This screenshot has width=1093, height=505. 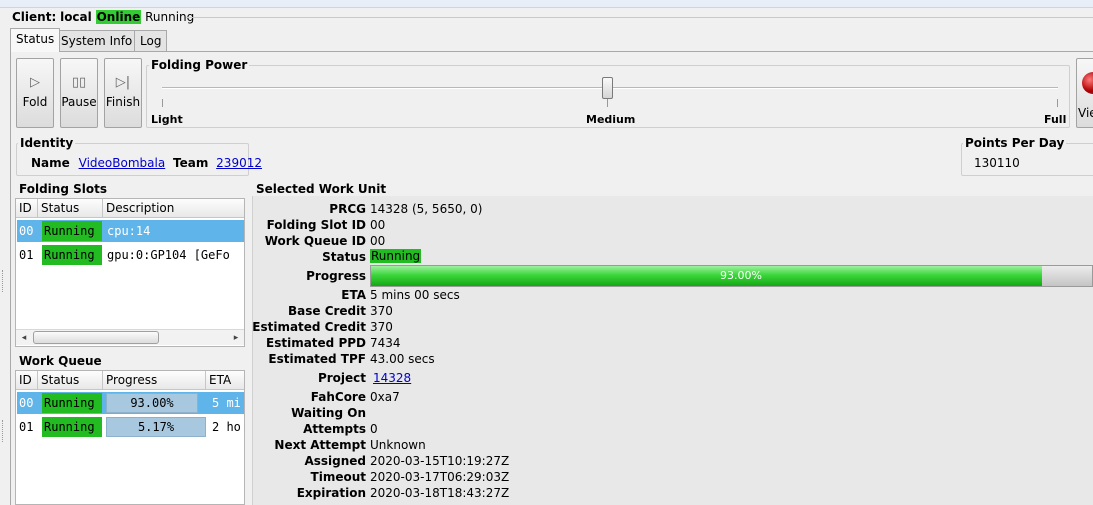 What do you see at coordinates (26, 403) in the screenshot?
I see `wu-id: 00` at bounding box center [26, 403].